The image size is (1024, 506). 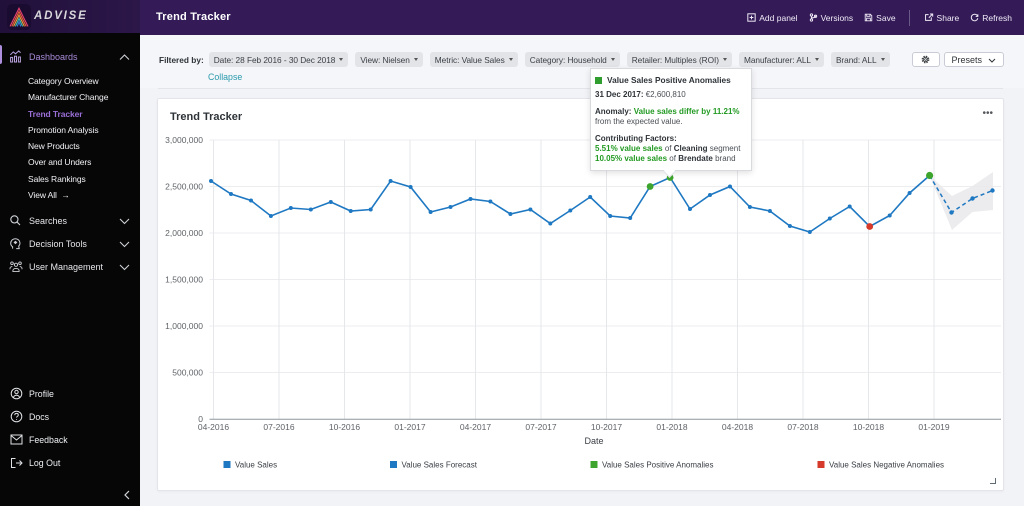 I want to click on svg-text: 01-2017, so click(x=409, y=427).